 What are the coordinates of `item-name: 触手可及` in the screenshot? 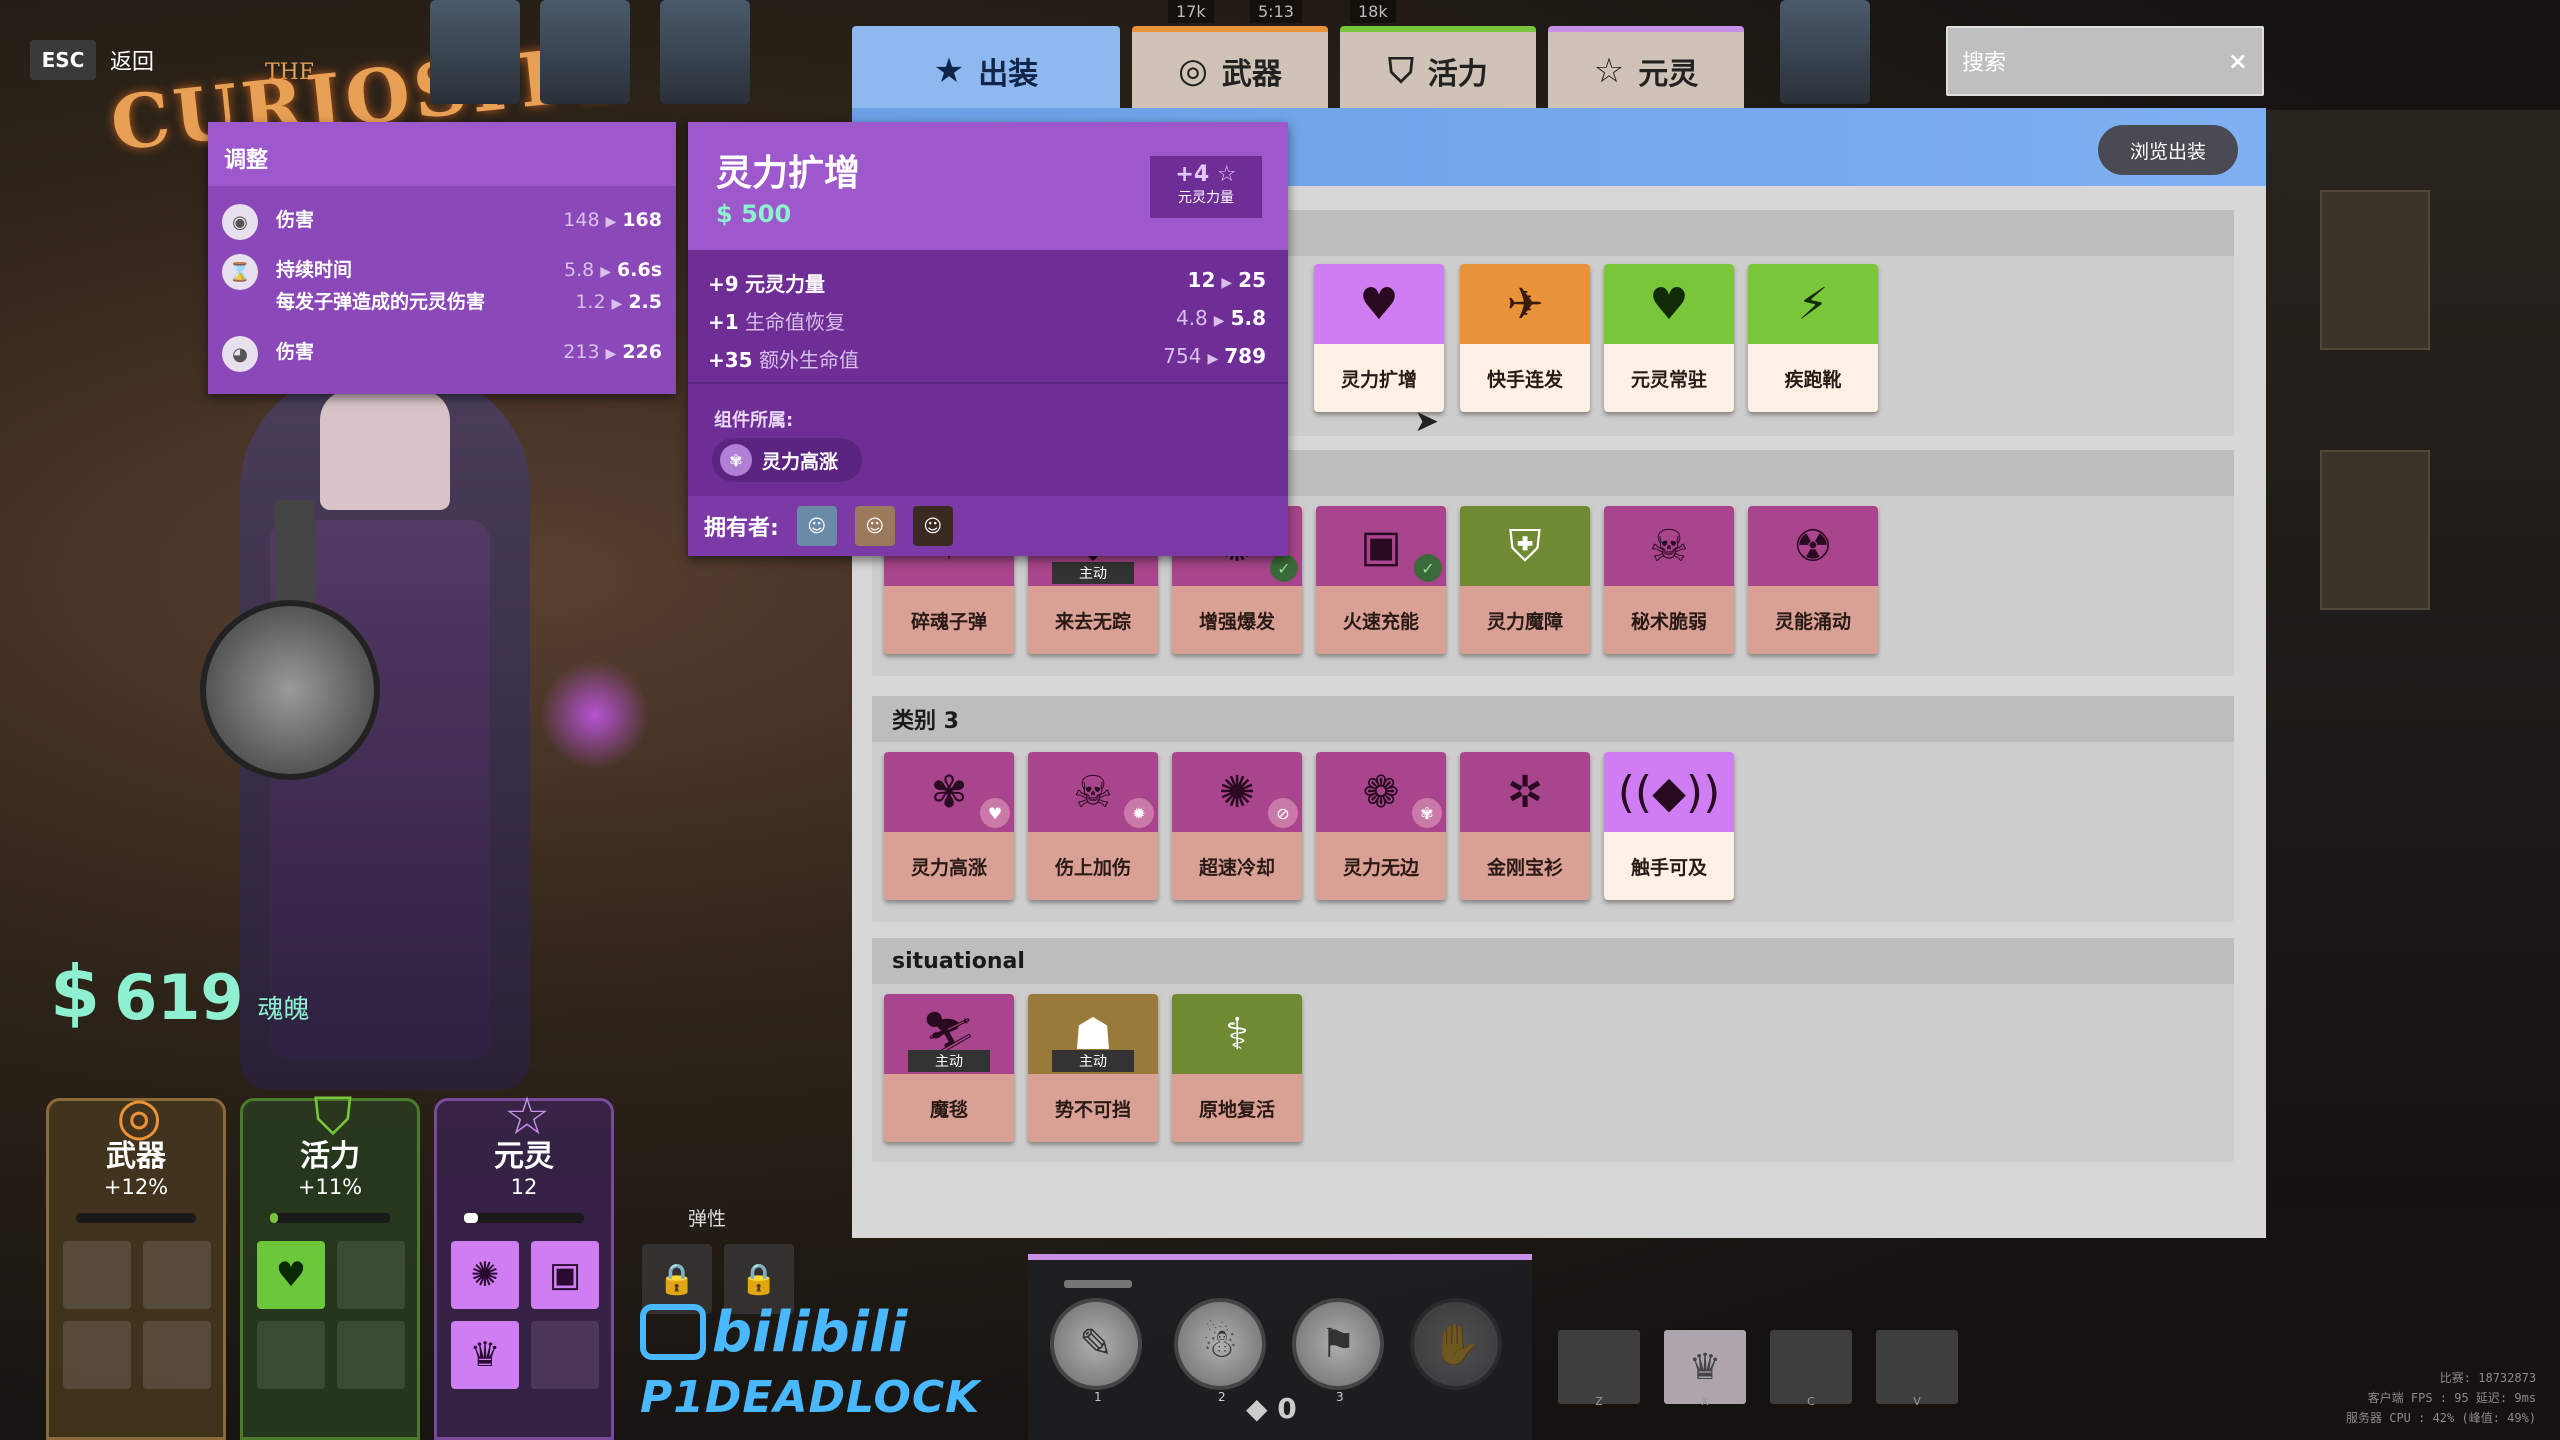 It's located at (1669, 866).